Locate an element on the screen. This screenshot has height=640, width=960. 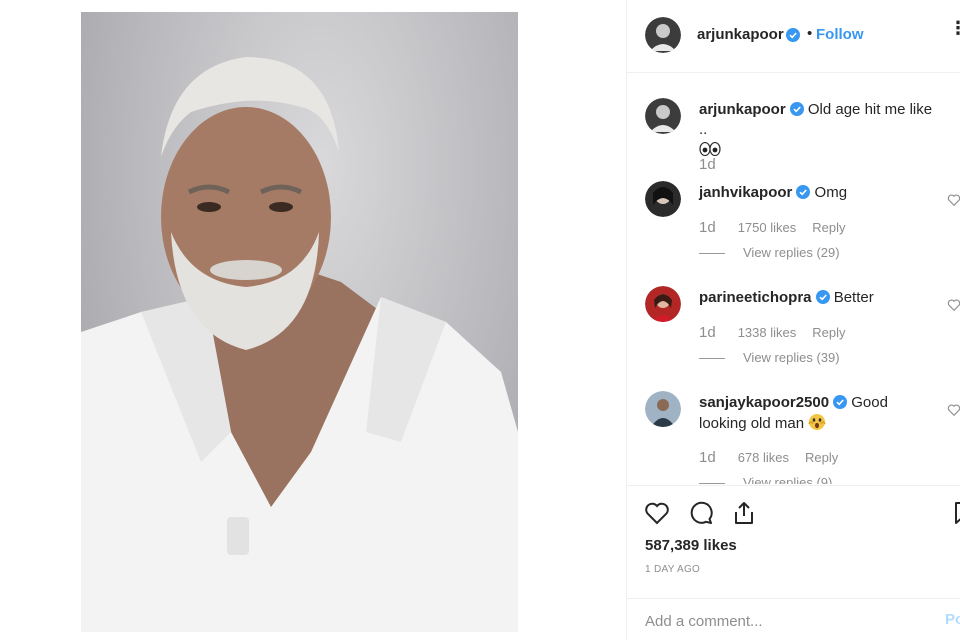
comment-input is located at coordinates (780, 621).